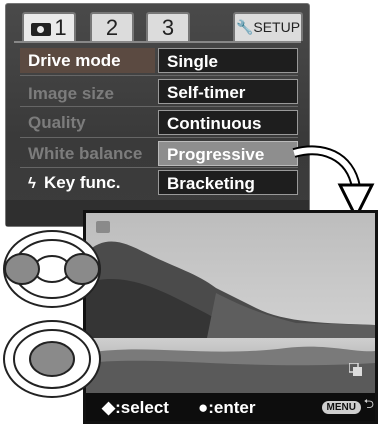  Describe the element at coordinates (268, 26) in the screenshot. I see `tab-setup: 🔧SETUP` at that location.